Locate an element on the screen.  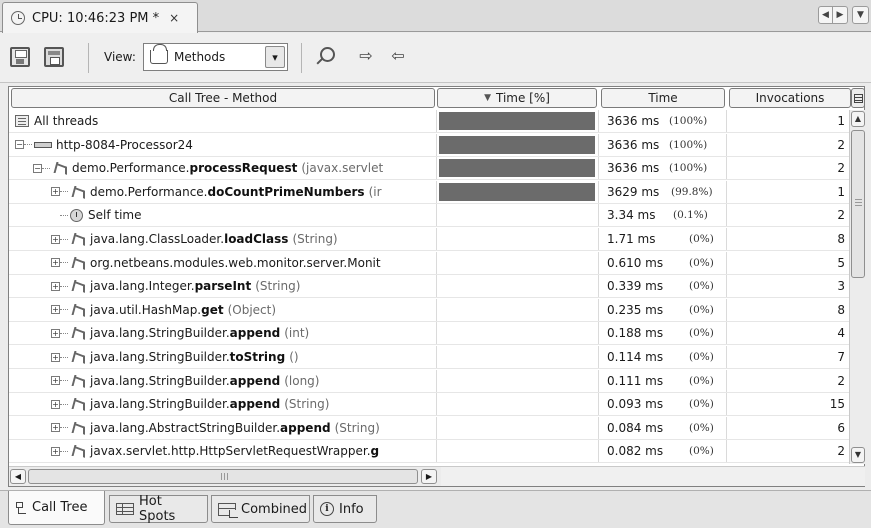
tab-info: i Info is located at coordinates (345, 509).